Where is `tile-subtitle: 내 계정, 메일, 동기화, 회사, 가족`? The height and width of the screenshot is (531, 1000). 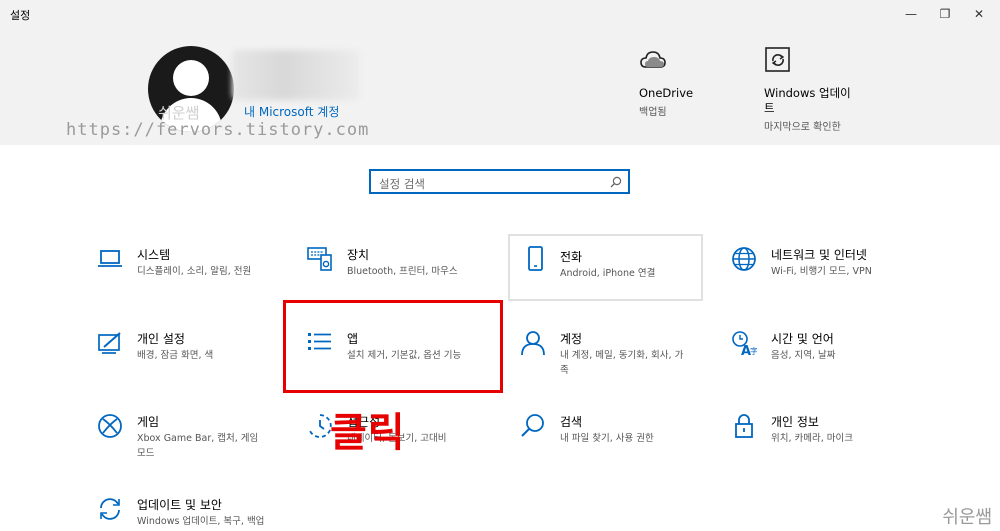 tile-subtitle: 내 계정, 메일, 동기화, 회사, 가족 is located at coordinates (622, 363).